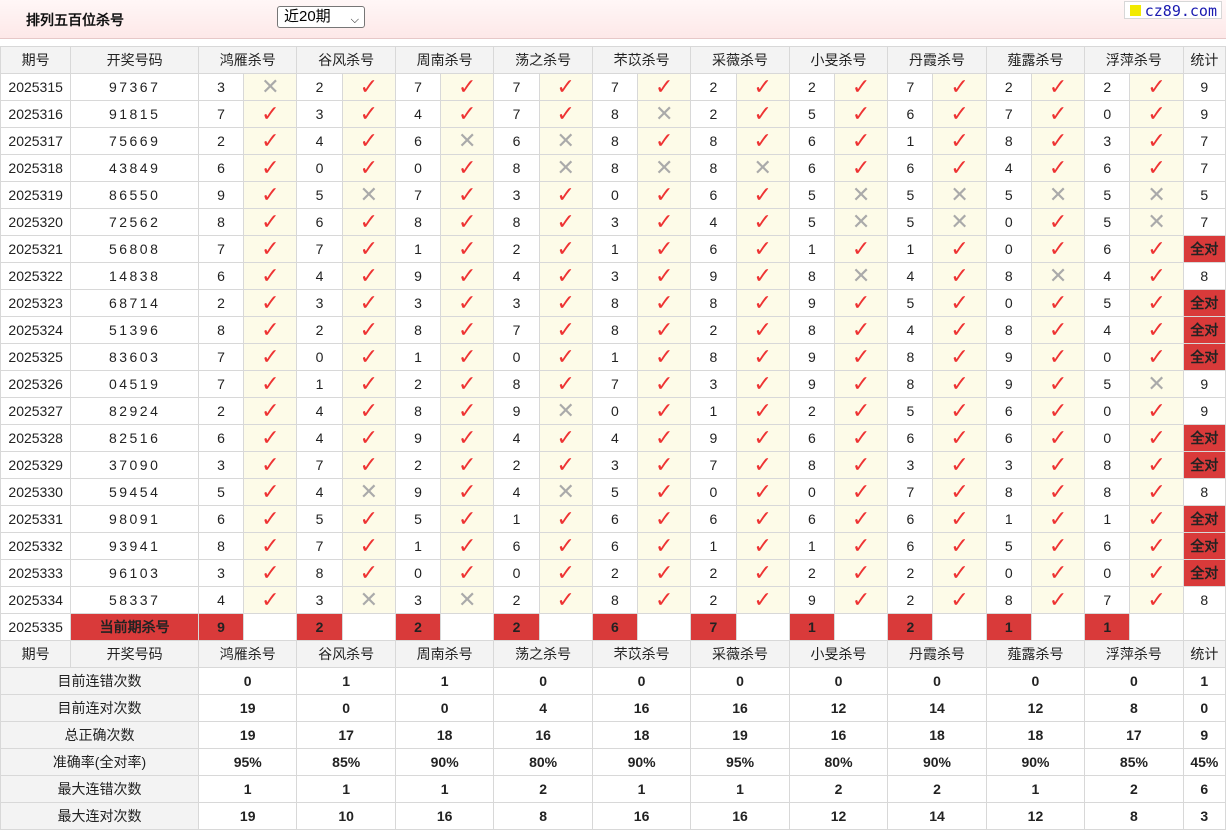  What do you see at coordinates (36, 438) in the screenshot?
I see `period-cell: 2025328` at bounding box center [36, 438].